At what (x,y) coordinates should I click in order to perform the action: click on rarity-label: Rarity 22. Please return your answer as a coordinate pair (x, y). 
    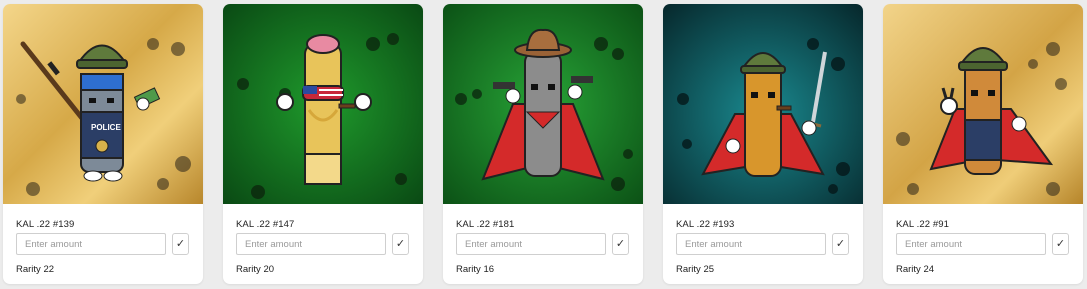
    Looking at the image, I should click on (35, 269).